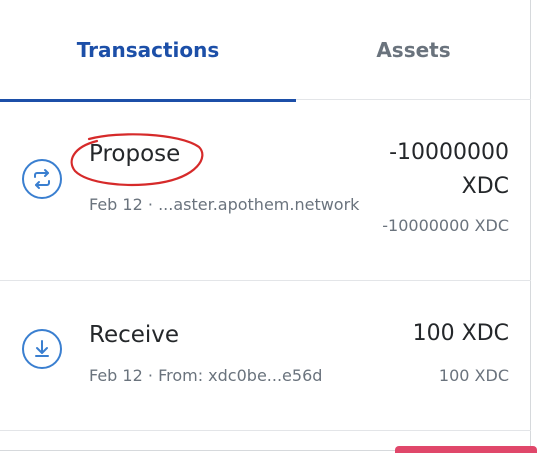  Describe the element at coordinates (449, 152) in the screenshot. I see `primary-amount-value: -10000000` at that location.